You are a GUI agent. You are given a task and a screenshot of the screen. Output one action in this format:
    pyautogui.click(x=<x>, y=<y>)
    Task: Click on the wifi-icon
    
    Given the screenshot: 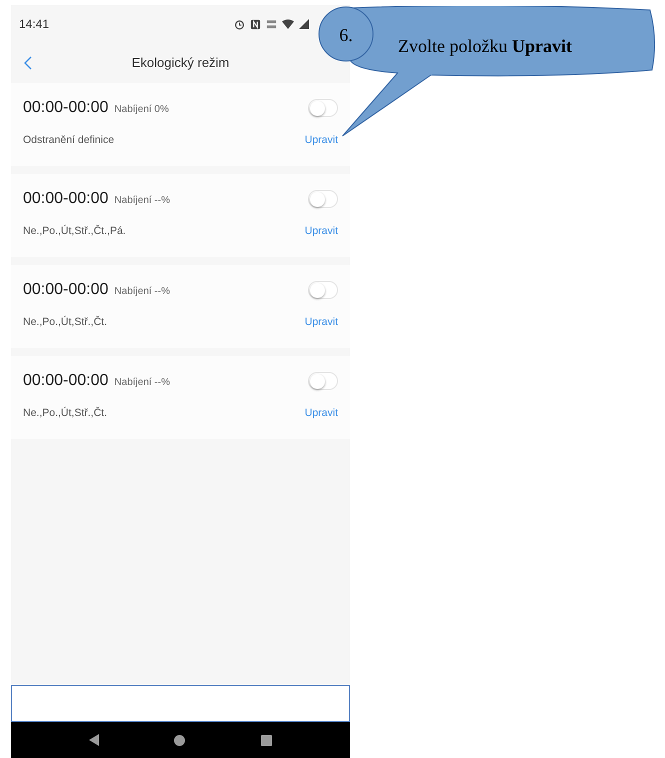 What is the action you would take?
    pyautogui.click(x=288, y=24)
    